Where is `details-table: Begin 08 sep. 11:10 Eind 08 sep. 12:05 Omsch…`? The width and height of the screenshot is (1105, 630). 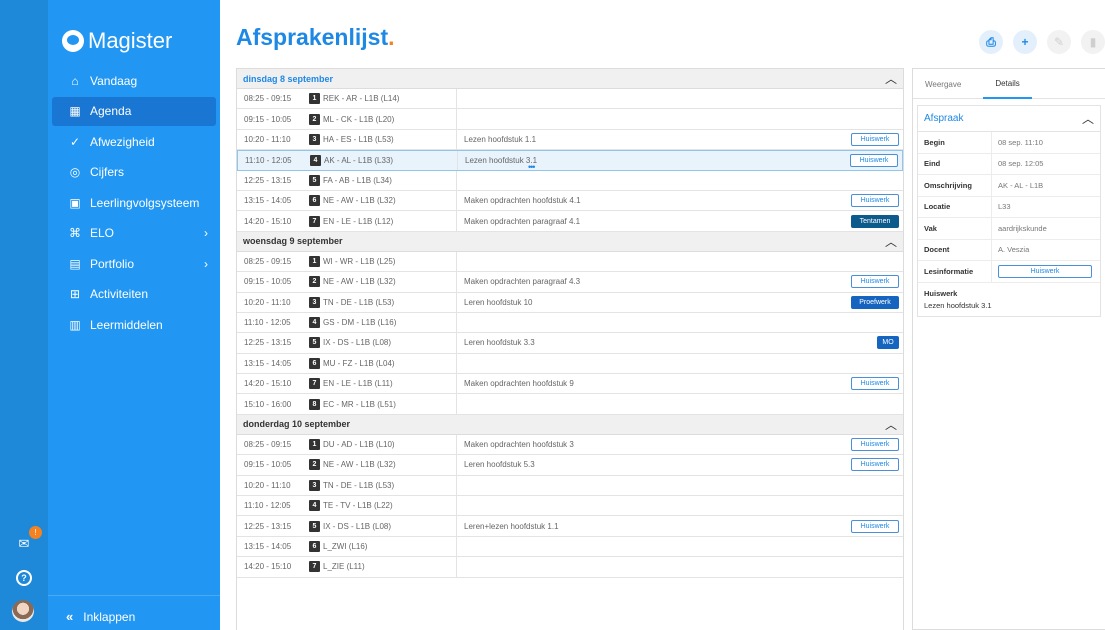
details-table: Begin 08 sep. 11:10 Eind 08 sep. 12:05 Omsch… is located at coordinates (1009, 196).